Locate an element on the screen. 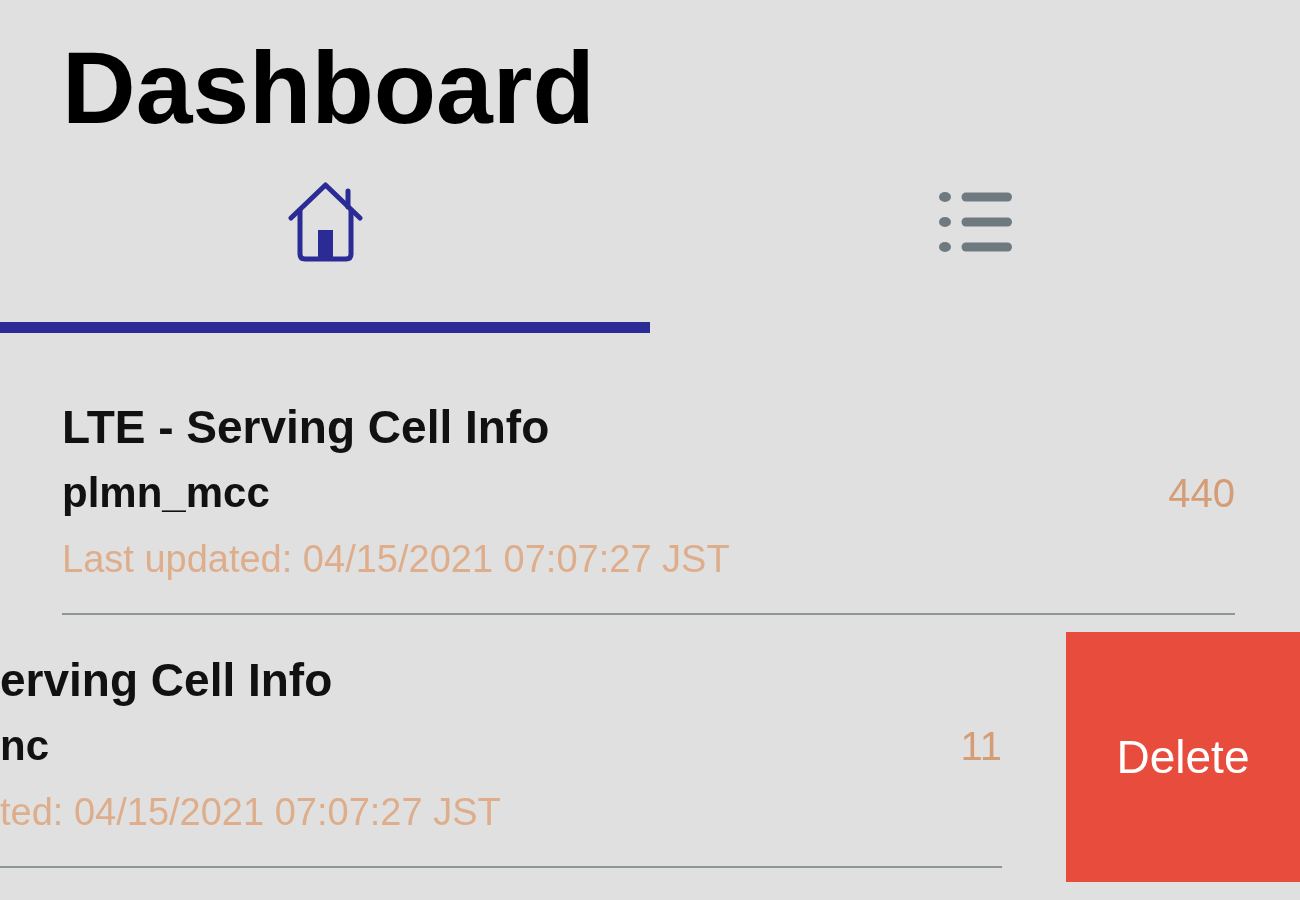 Image resolution: width=1300 pixels, height=900 pixels. page-title: Dashboard is located at coordinates (328, 84).